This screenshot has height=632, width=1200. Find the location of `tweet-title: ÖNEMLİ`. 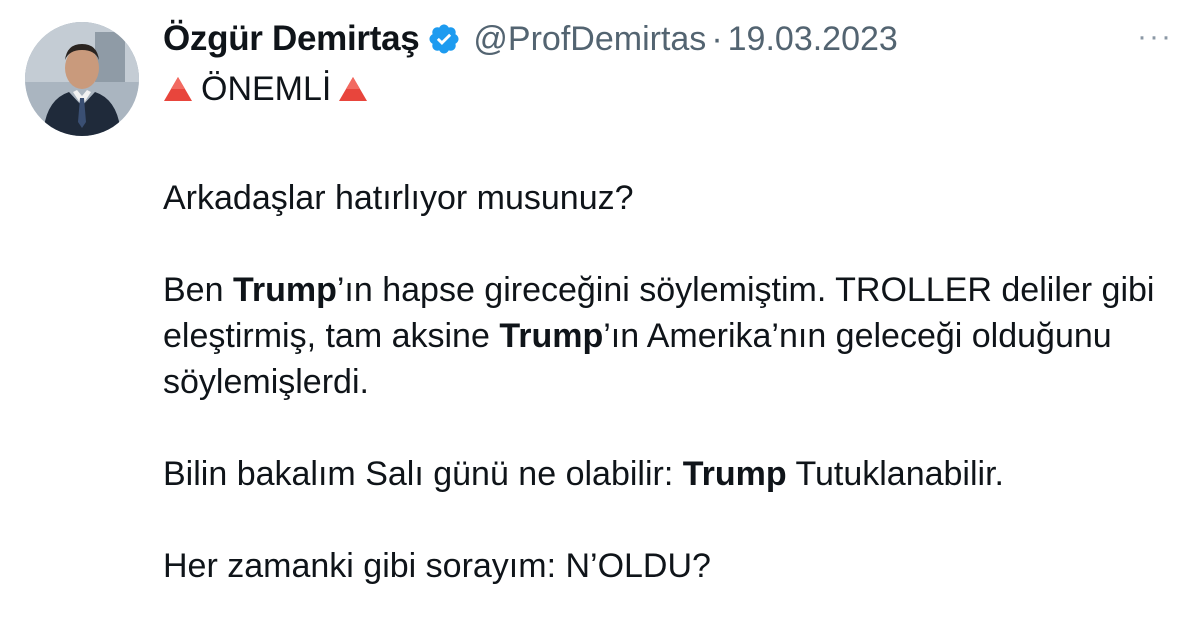

tweet-title: ÖNEMLİ is located at coordinates (668, 89).